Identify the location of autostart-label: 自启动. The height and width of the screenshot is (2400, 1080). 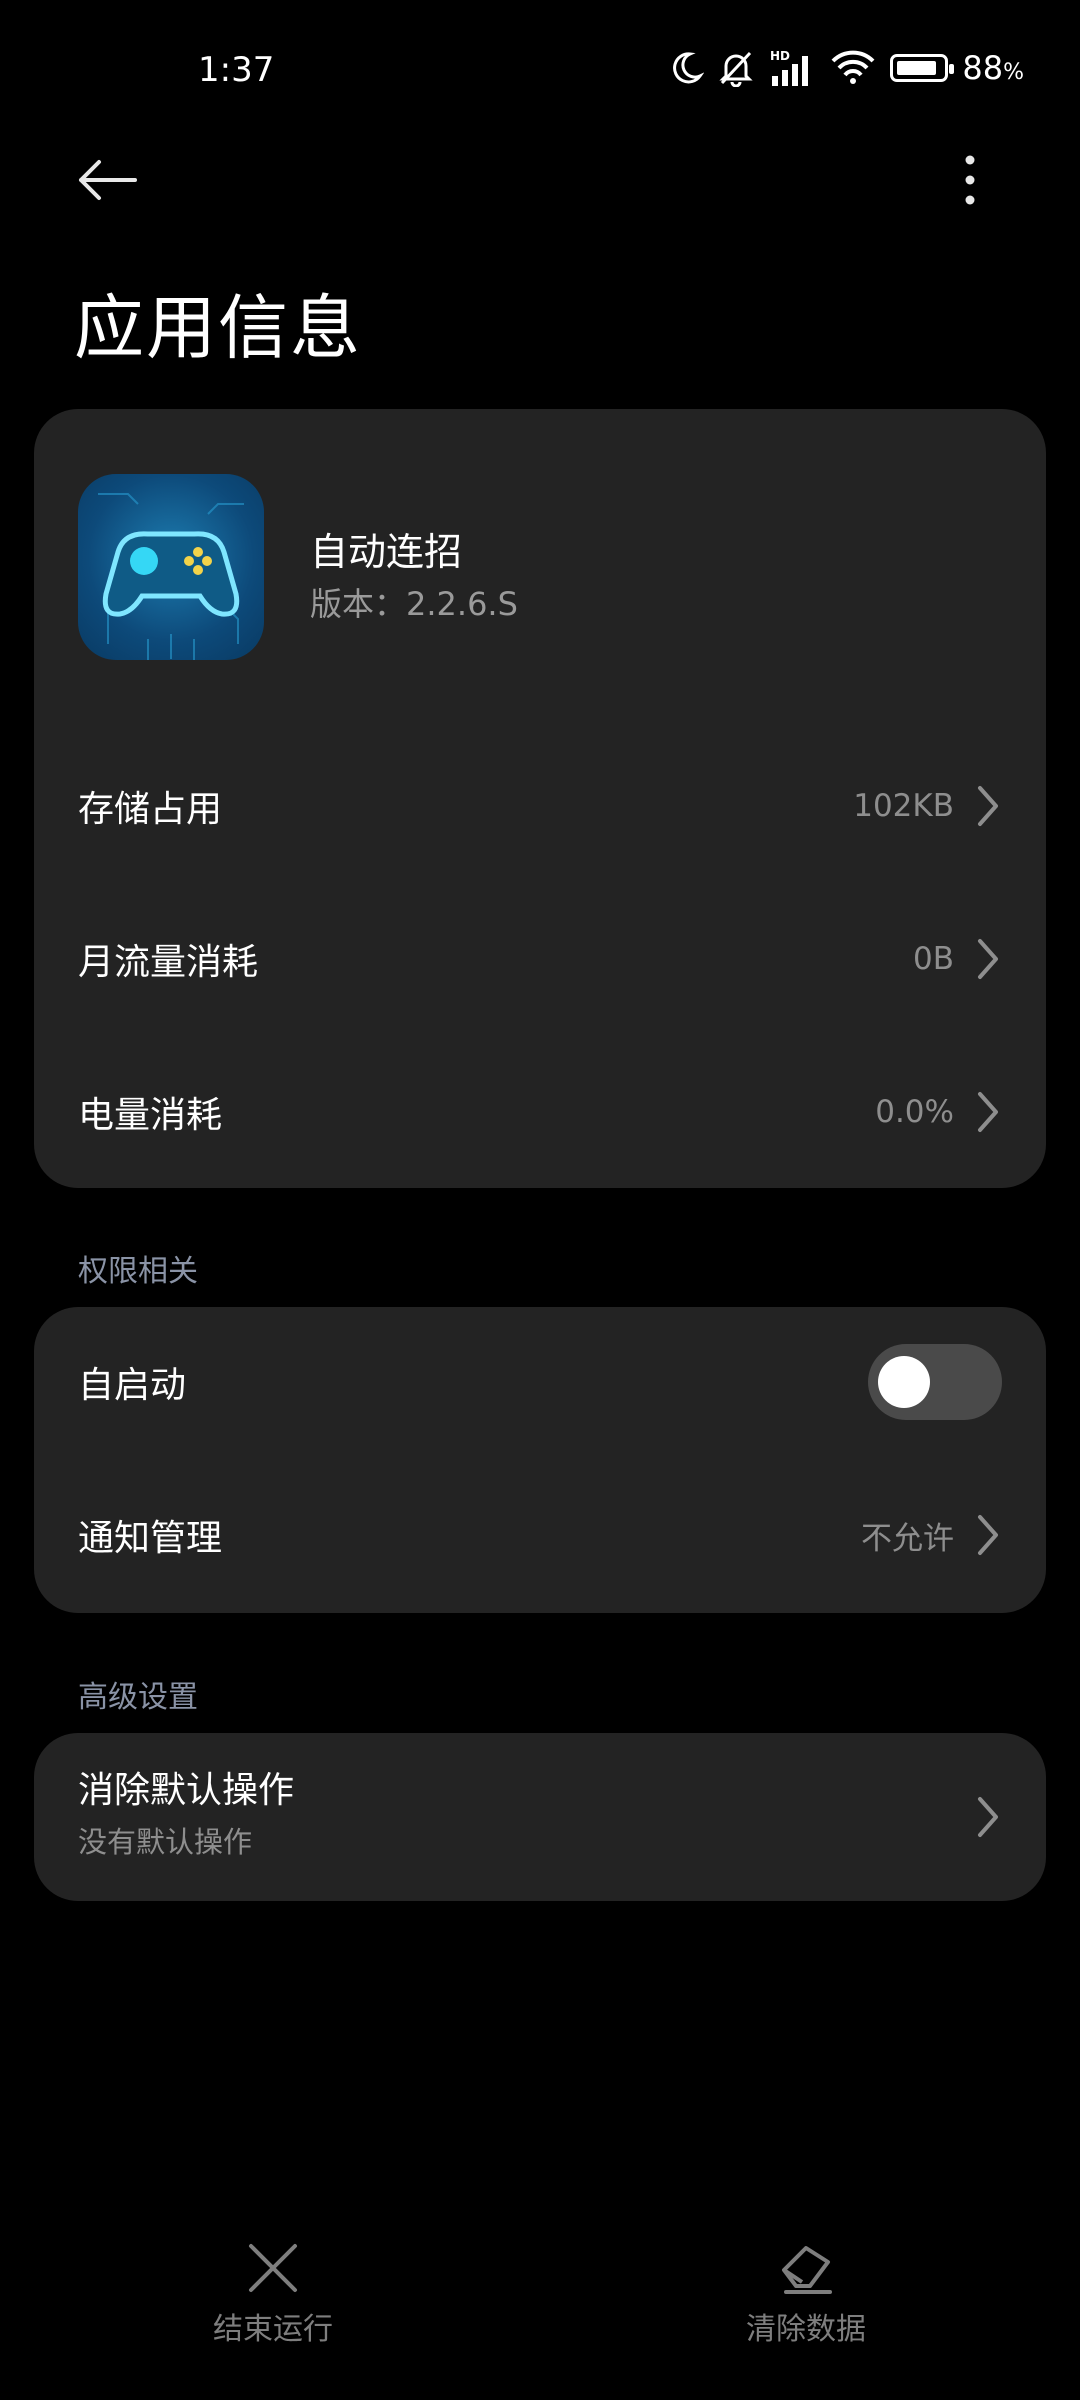
(132, 1385).